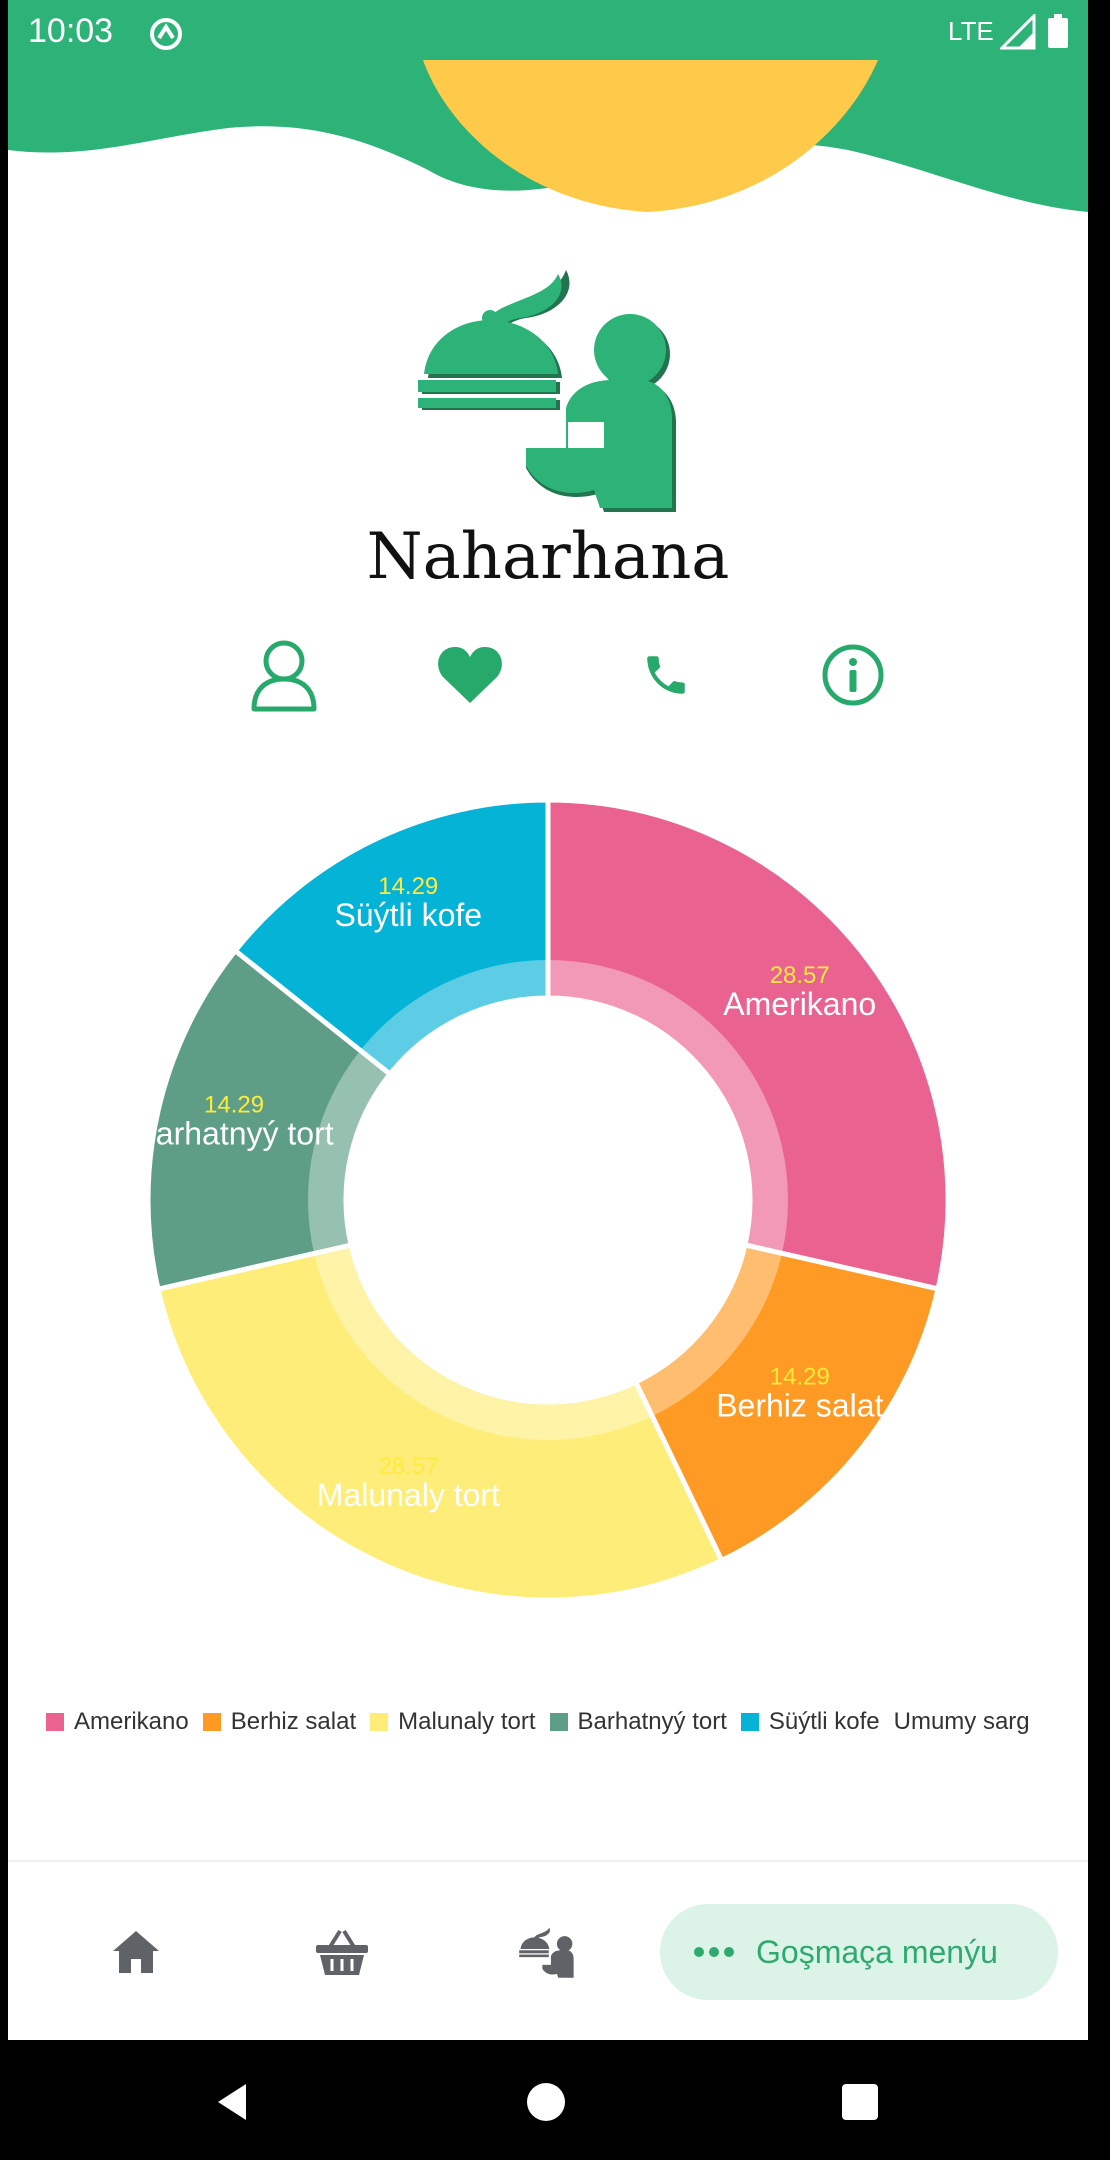  I want to click on info-icon, so click(853, 675).